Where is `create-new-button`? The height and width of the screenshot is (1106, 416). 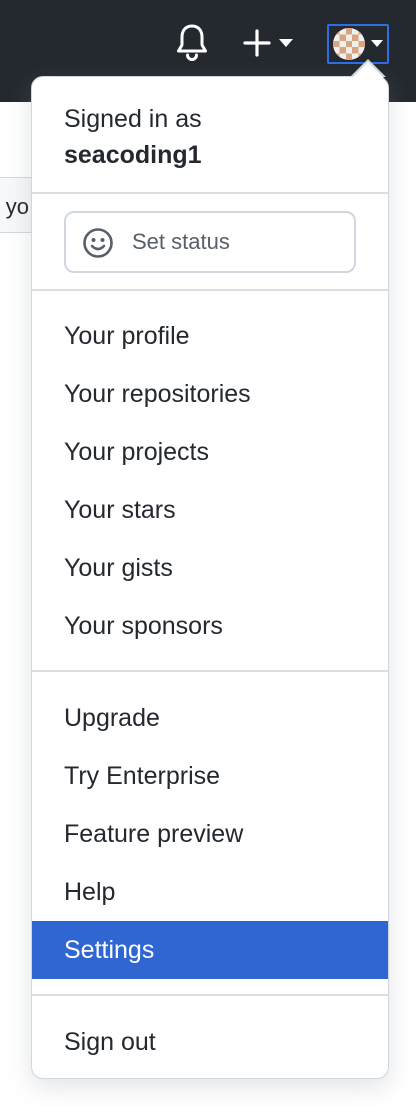 create-new-button is located at coordinates (269, 43).